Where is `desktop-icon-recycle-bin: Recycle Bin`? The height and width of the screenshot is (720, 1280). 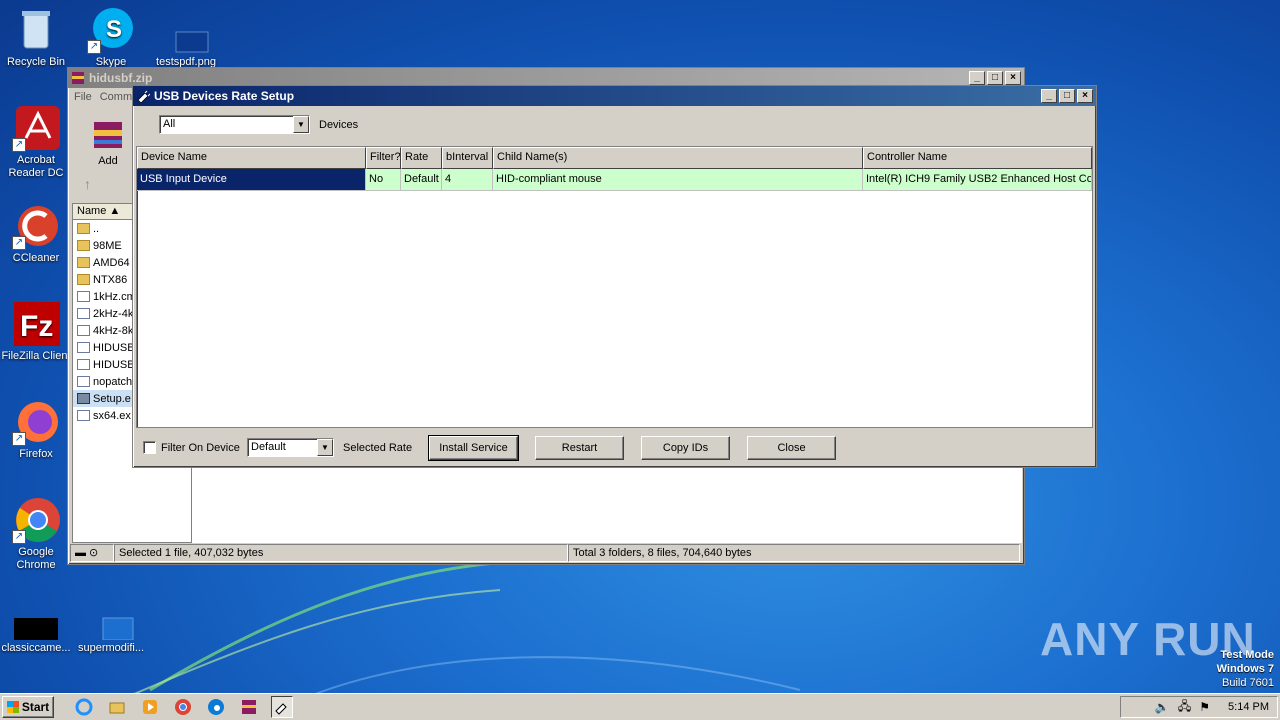
desktop-icon-recycle-bin: Recycle Bin is located at coordinates (37, 37).